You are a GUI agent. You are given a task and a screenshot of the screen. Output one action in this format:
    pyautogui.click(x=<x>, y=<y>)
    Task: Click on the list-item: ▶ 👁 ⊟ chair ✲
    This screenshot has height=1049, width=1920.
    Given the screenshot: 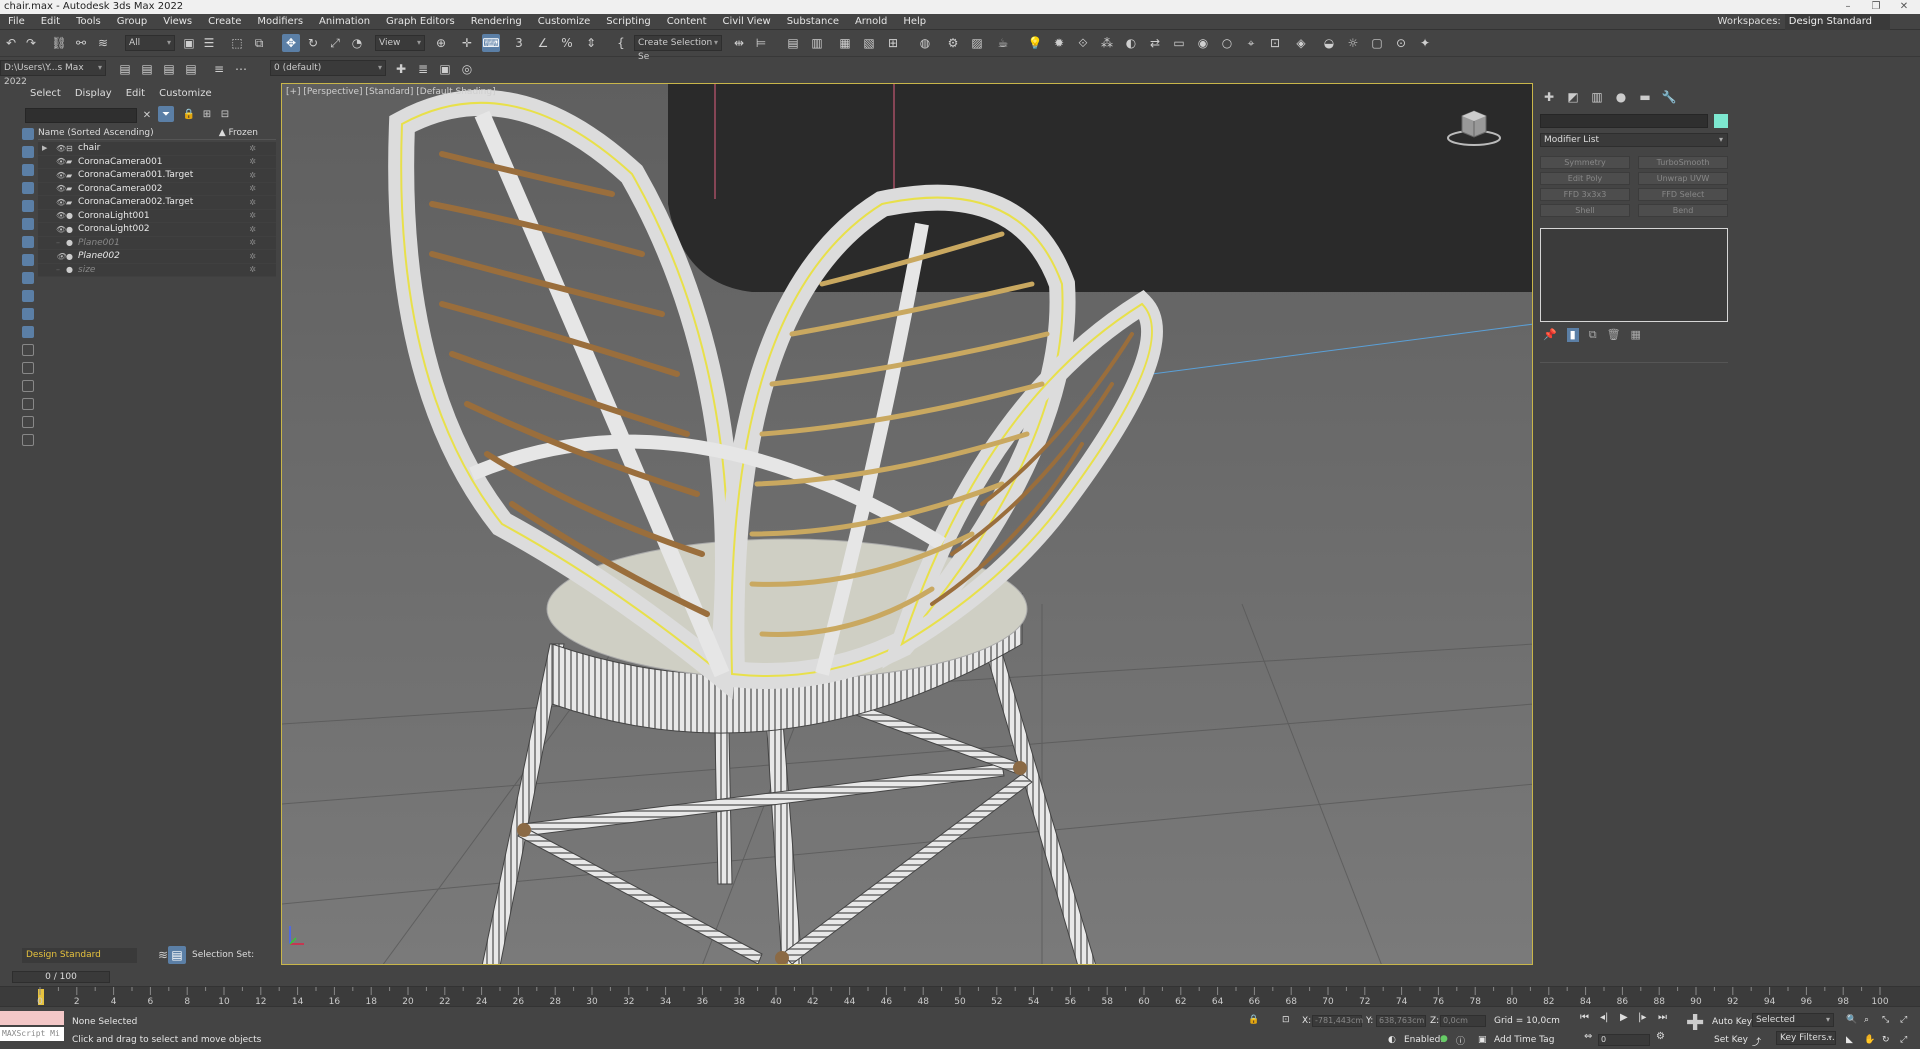 What is the action you would take?
    pyautogui.click(x=157, y=149)
    